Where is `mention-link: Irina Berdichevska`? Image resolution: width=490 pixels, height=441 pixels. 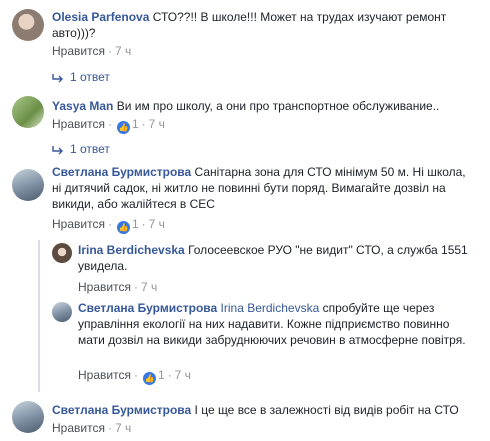 mention-link: Irina Berdichevska is located at coordinates (270, 308).